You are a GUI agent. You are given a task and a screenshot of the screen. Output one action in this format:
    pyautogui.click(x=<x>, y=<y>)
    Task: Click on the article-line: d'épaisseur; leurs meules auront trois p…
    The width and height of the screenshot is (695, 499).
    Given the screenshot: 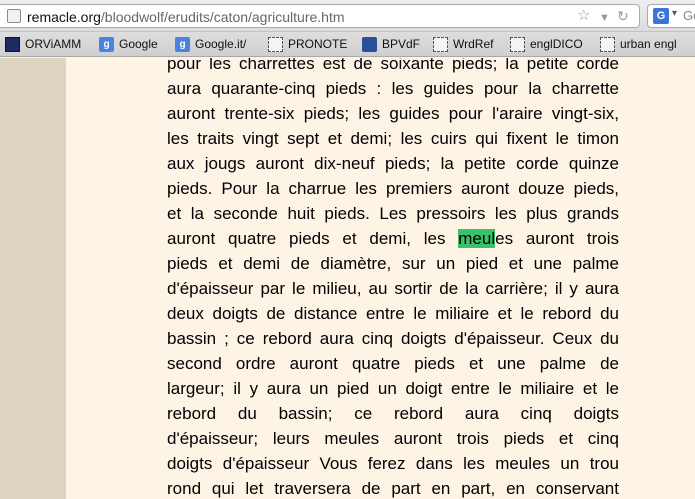 What is the action you would take?
    pyautogui.click(x=393, y=438)
    